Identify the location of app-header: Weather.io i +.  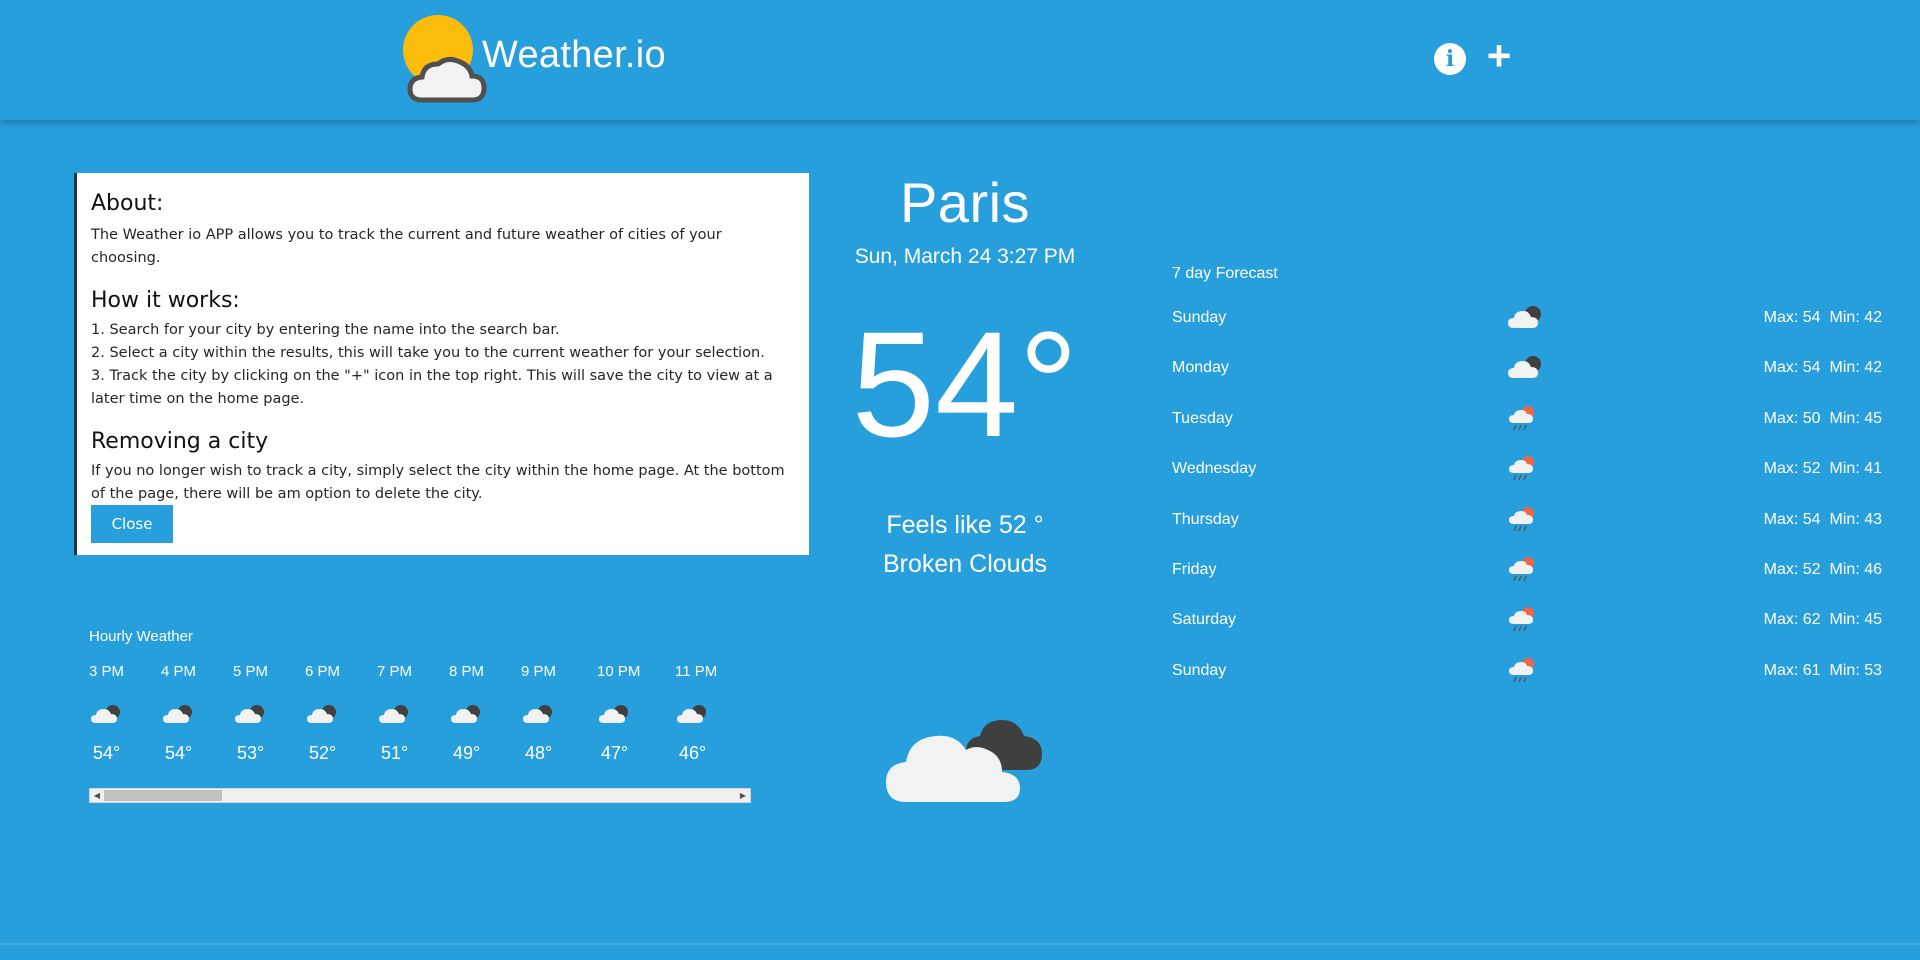
(960, 60).